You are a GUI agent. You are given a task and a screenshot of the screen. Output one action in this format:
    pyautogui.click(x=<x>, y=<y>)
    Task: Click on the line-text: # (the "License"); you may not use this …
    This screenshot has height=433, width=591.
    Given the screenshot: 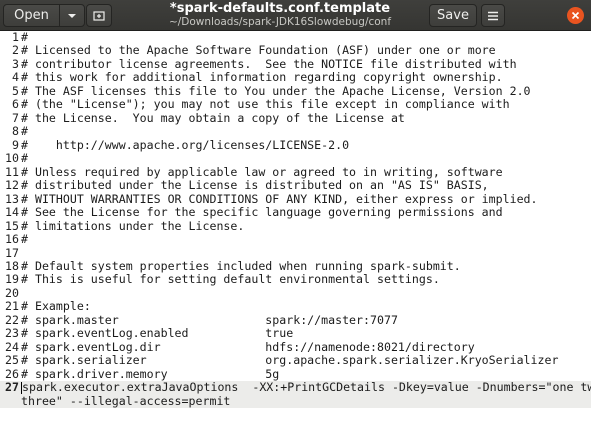 What is the action you would take?
    pyautogui.click(x=265, y=104)
    